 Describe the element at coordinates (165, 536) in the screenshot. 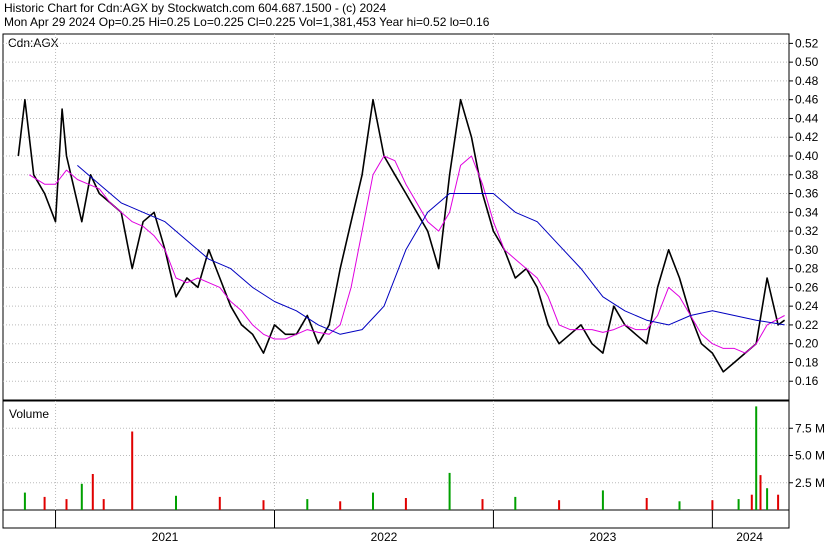

I see `time-tick-label: 2021` at that location.